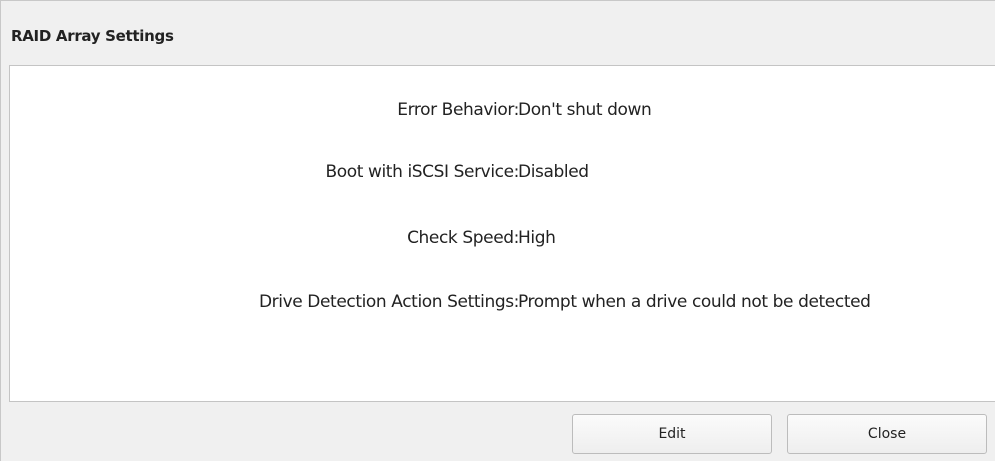 The width and height of the screenshot is (995, 461). Describe the element at coordinates (422, 172) in the screenshot. I see `setting-label: Boot with iSCSI Service:` at that location.